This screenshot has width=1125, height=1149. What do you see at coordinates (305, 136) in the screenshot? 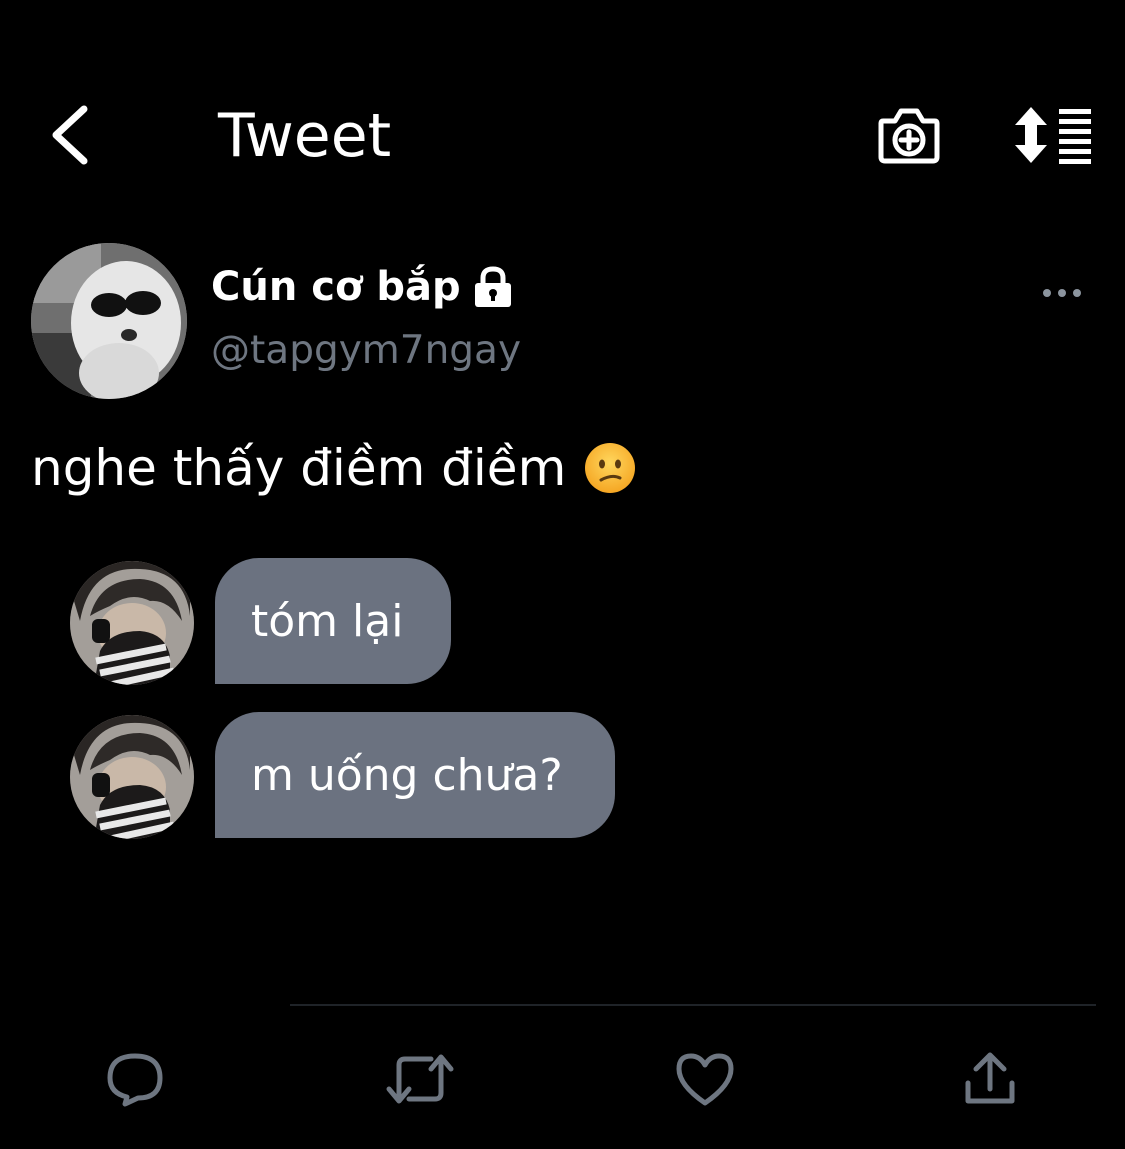
I see `page-title: Tweet` at bounding box center [305, 136].